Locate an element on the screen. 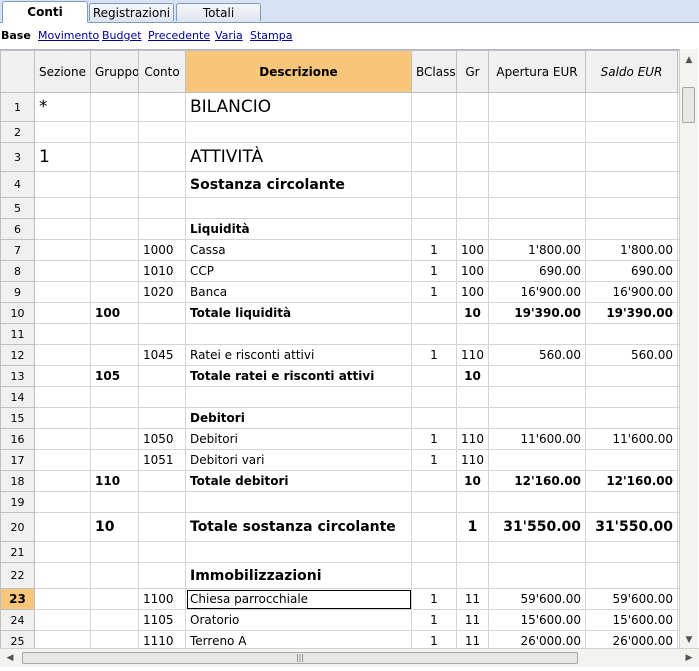  column-header-conto: Conto is located at coordinates (162, 71).